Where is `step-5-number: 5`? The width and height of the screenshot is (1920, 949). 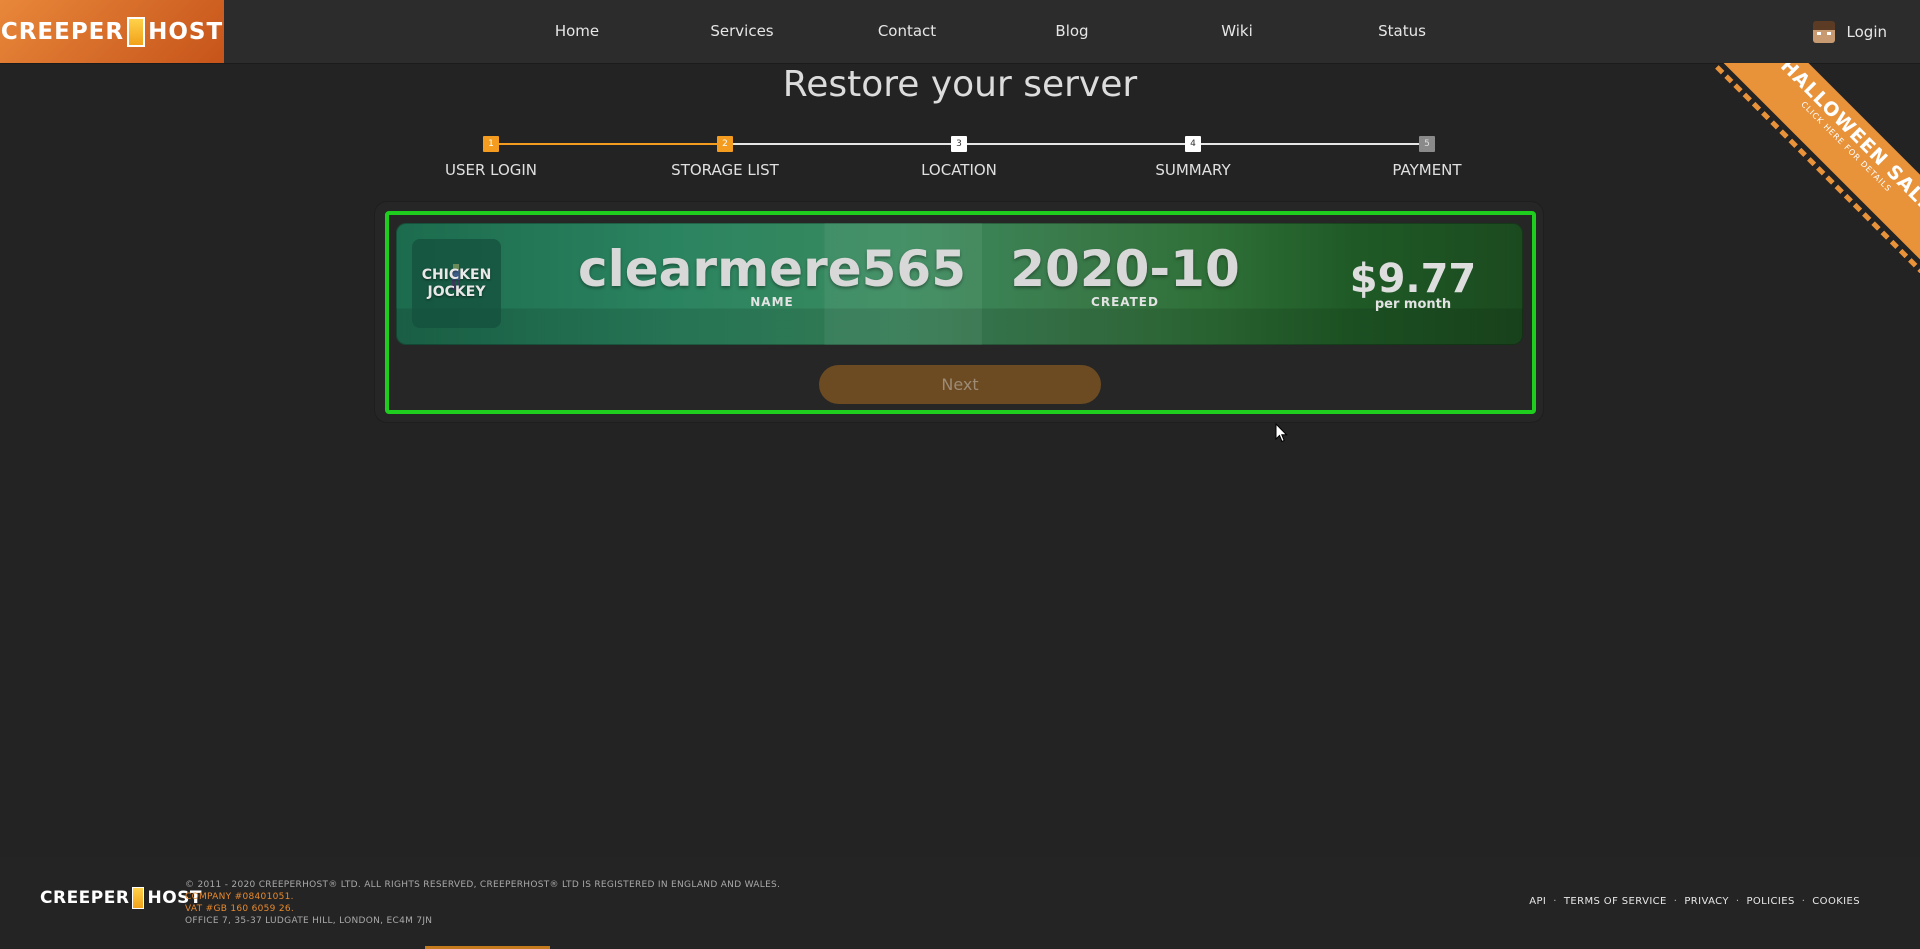
step-5-number: 5 is located at coordinates (1427, 144).